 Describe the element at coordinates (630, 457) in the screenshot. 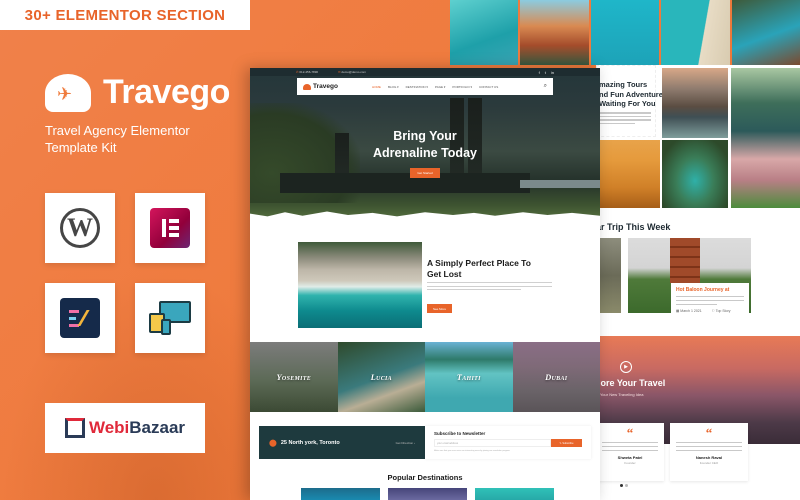

I see `testimonial-name: Shweta Patel` at that location.